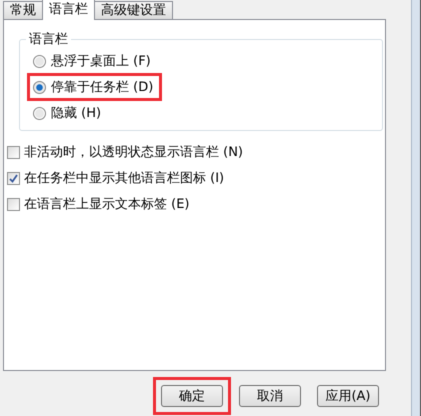 Image resolution: width=421 pixels, height=416 pixels. I want to click on radio-label: 隐藏 (H), so click(76, 113).